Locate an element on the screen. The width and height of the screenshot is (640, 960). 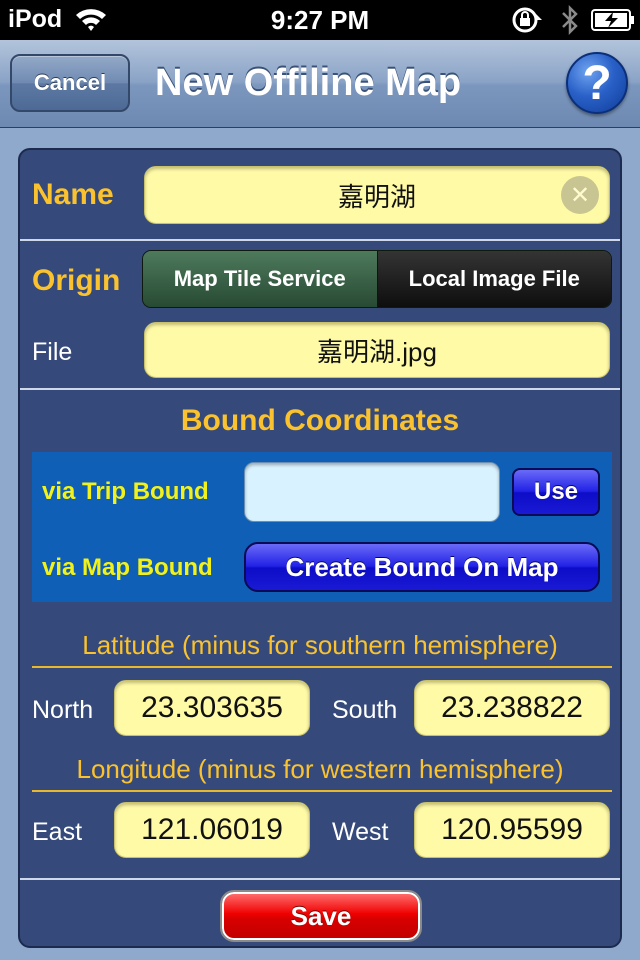
origin-segmented-control: Map Tile Service Local Image File is located at coordinates (377, 279).